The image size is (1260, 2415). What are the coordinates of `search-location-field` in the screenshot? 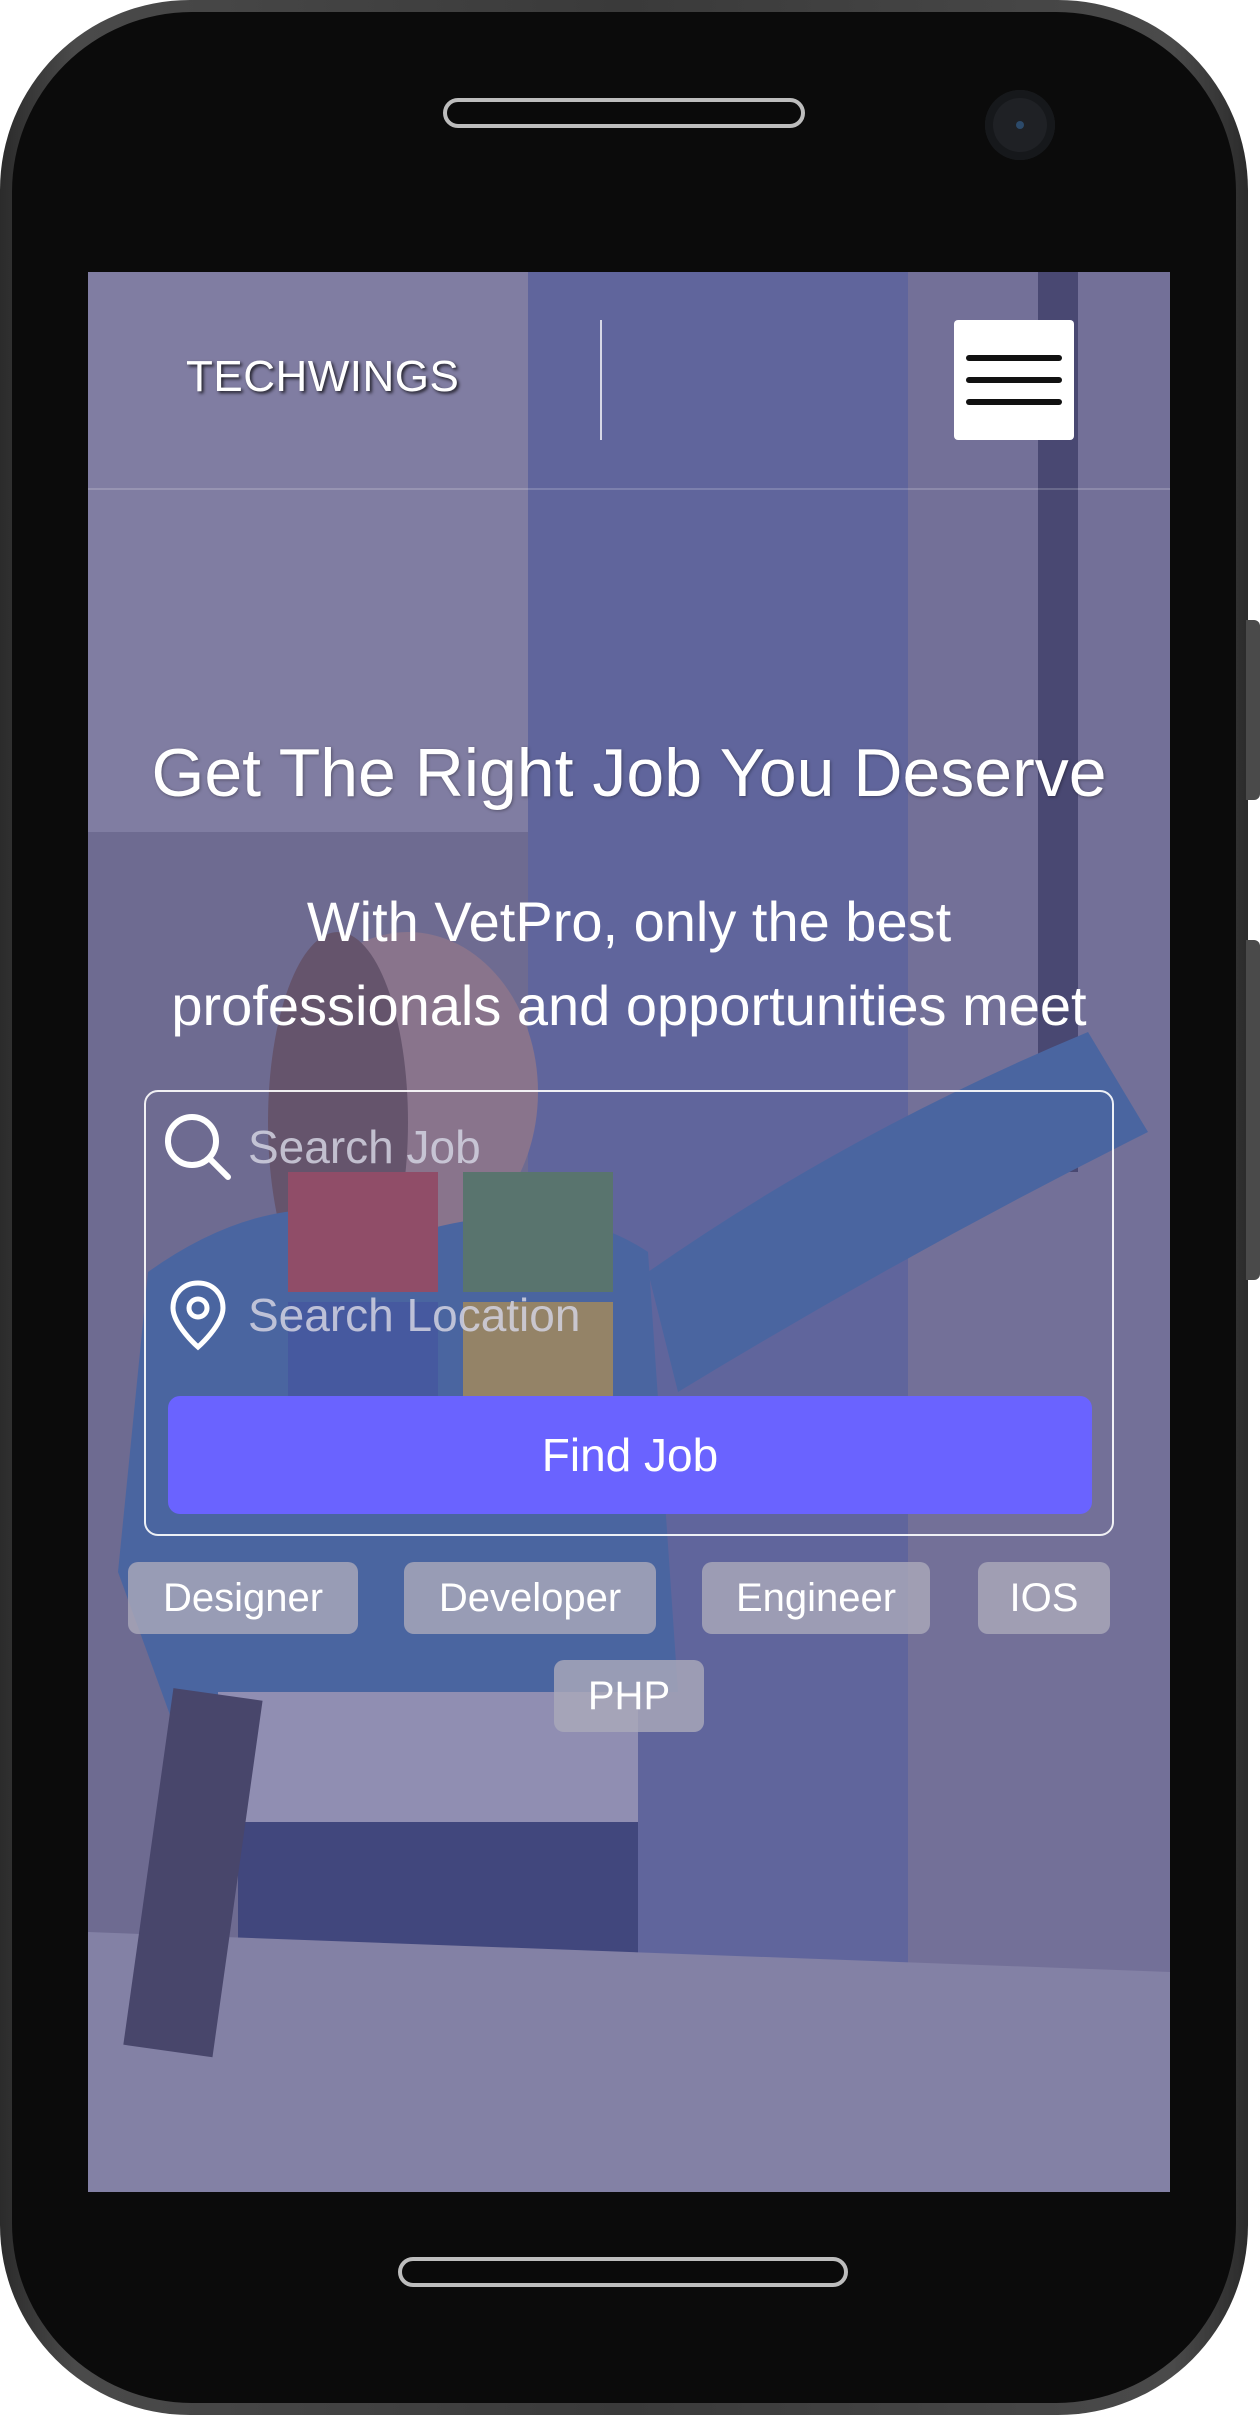 It's located at (630, 1315).